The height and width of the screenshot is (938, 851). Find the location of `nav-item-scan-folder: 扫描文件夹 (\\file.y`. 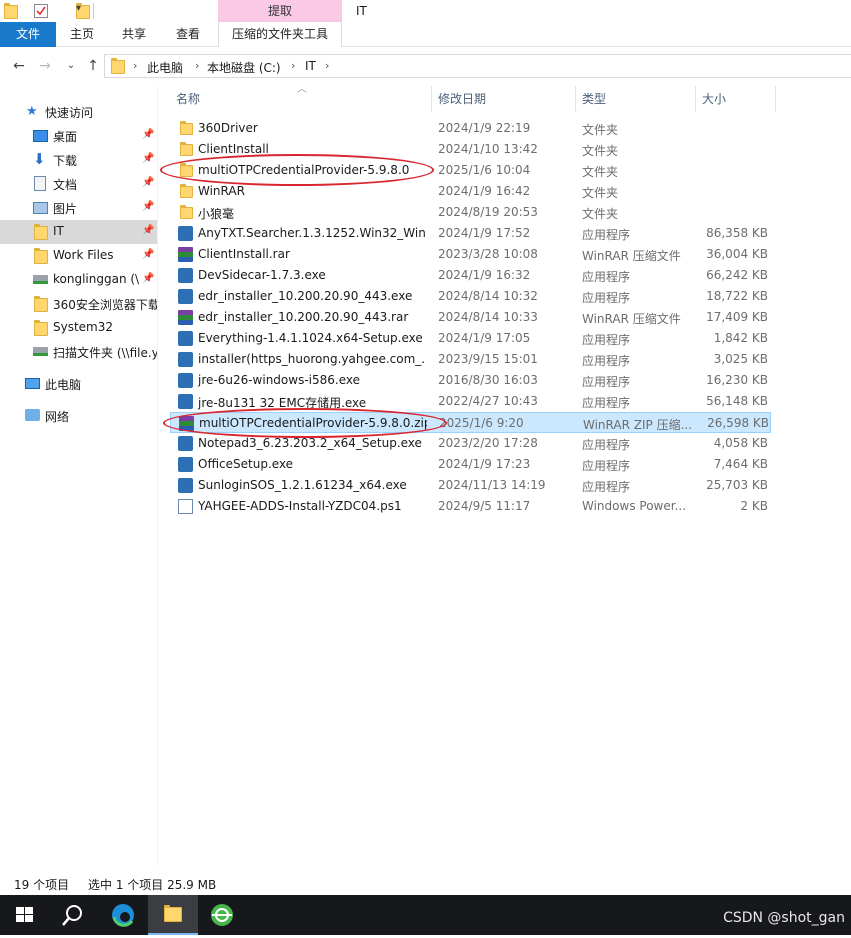

nav-item-scan-folder: 扫描文件夹 (\\file.y is located at coordinates (78, 352).